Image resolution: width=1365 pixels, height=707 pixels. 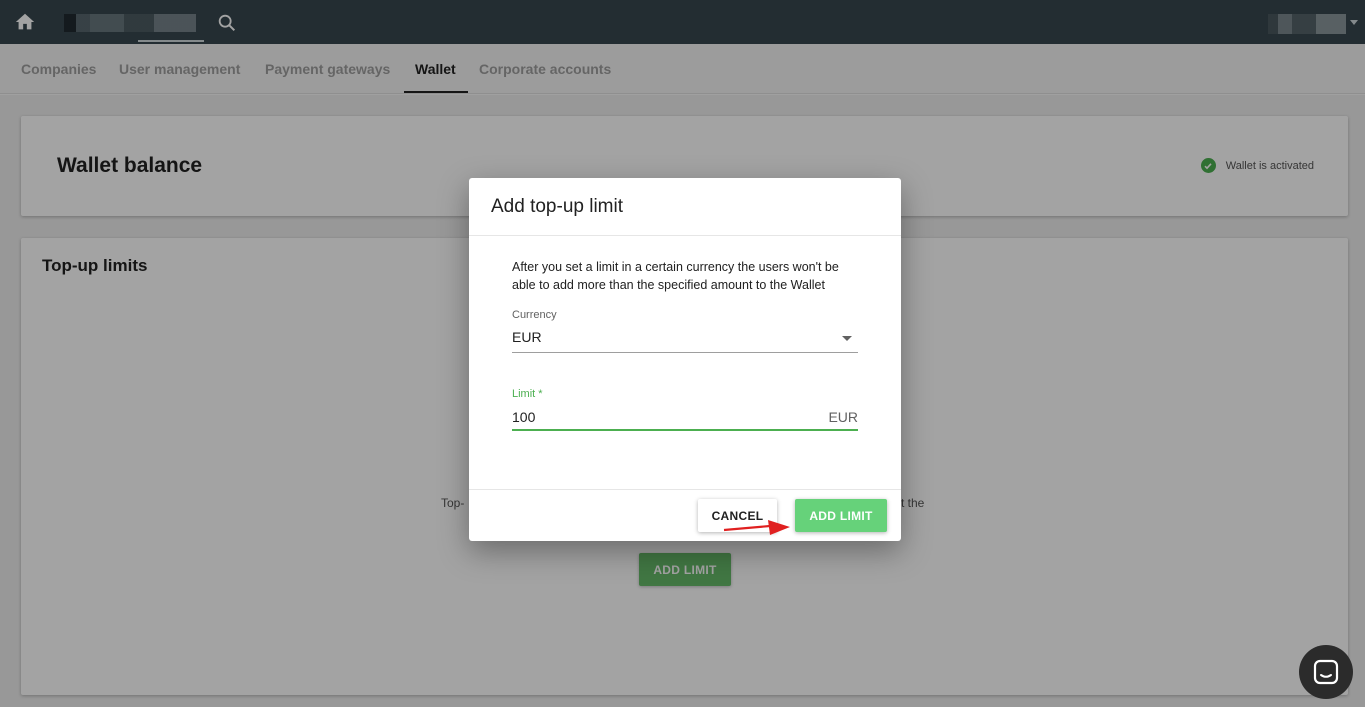 What do you see at coordinates (685, 235) in the screenshot?
I see `dialog-header-divider` at bounding box center [685, 235].